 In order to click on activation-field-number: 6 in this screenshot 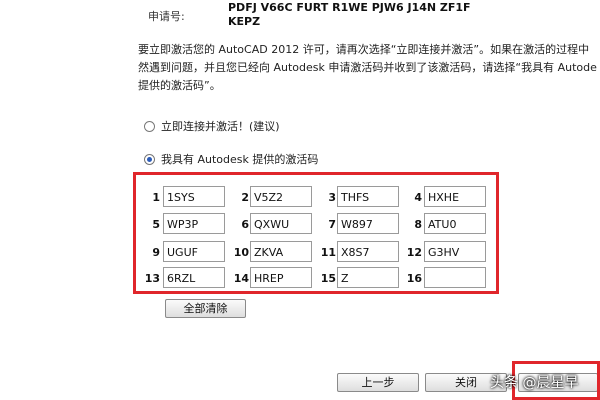, I will do `click(245, 224)`.